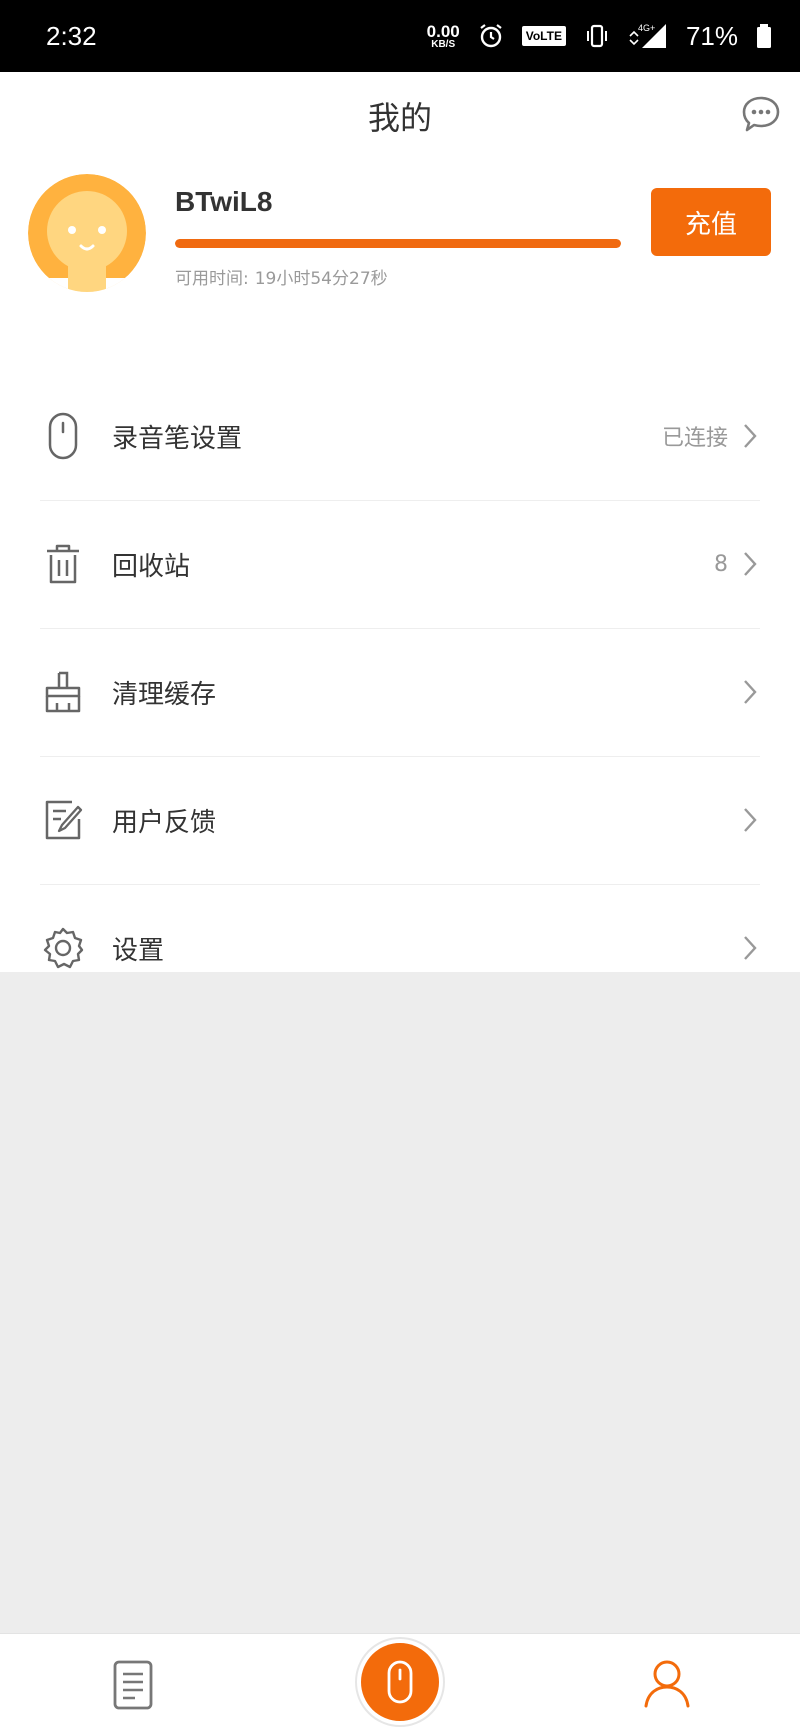 The width and height of the screenshot is (800, 1731). I want to click on avatar, so click(87, 233).